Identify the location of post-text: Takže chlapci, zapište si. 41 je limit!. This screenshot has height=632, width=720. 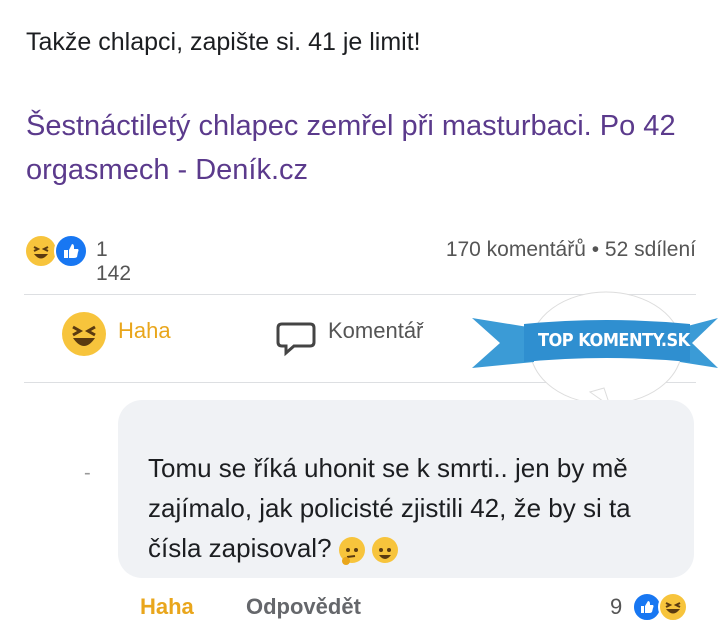
(223, 42).